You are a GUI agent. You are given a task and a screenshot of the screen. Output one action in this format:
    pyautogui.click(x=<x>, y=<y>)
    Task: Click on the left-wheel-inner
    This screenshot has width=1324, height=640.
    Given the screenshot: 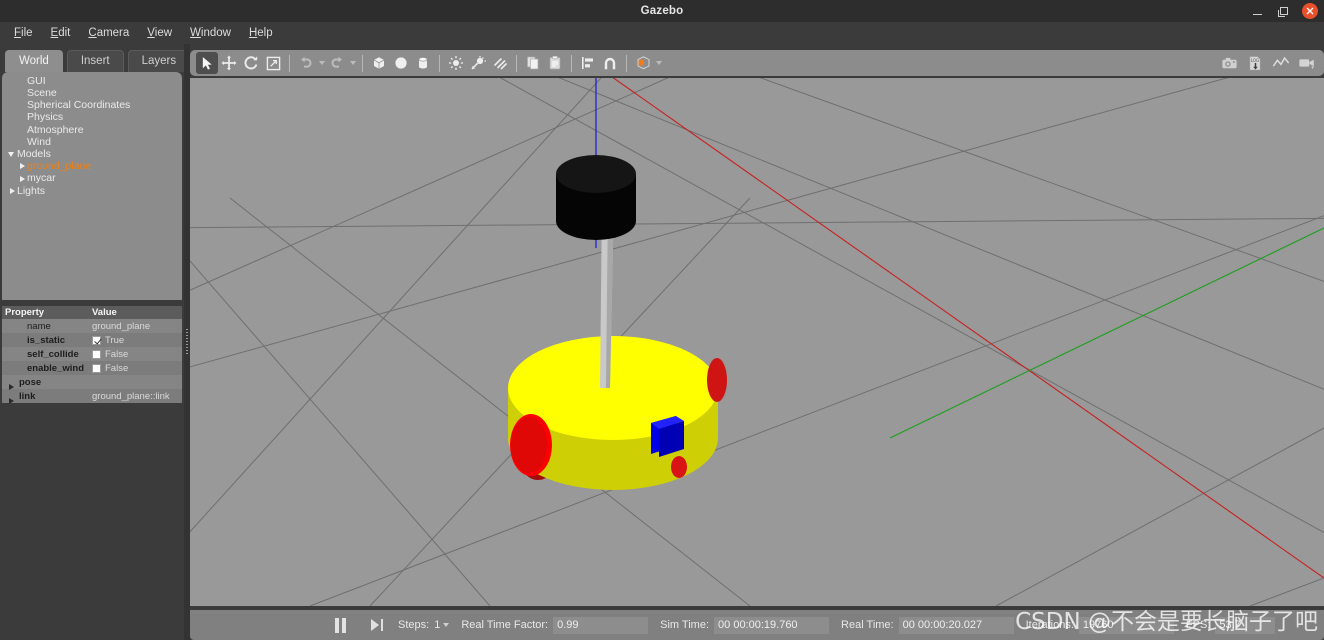 What is the action you would take?
    pyautogui.click(x=529, y=445)
    